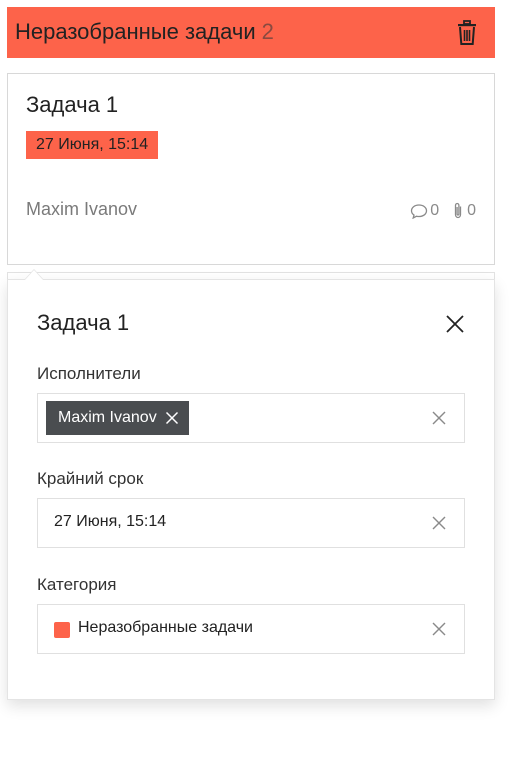 The width and height of the screenshot is (509, 757). I want to click on attachment-count: 0, so click(471, 210).